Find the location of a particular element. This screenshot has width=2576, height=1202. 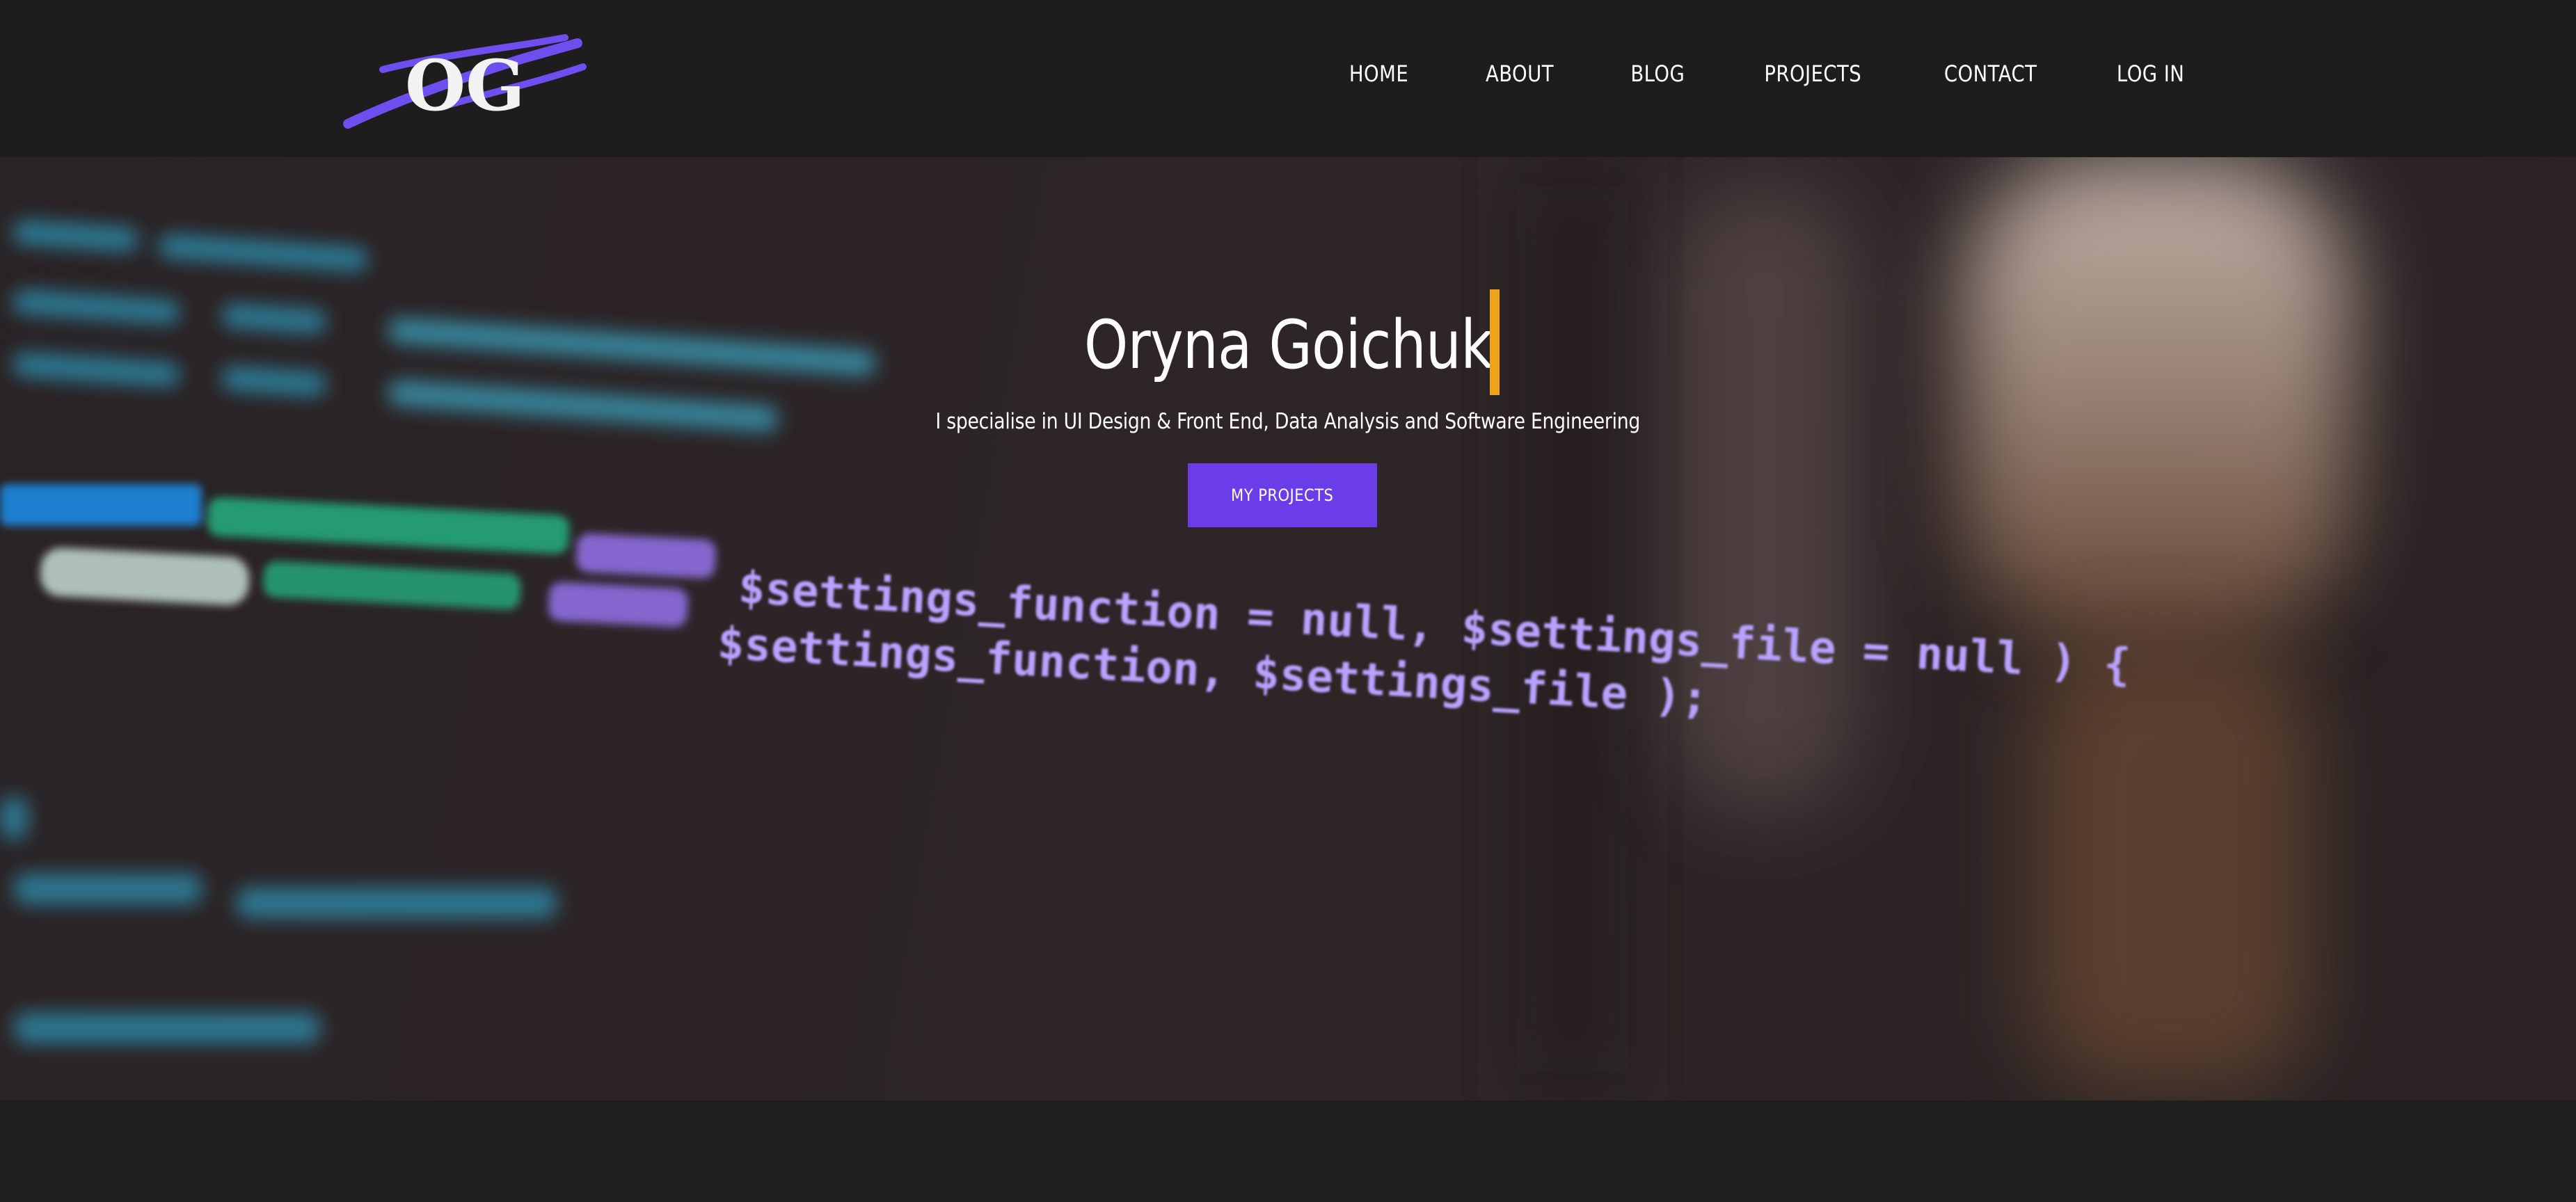

hero-title: Oryna Goichuk is located at coordinates (1288, 345).